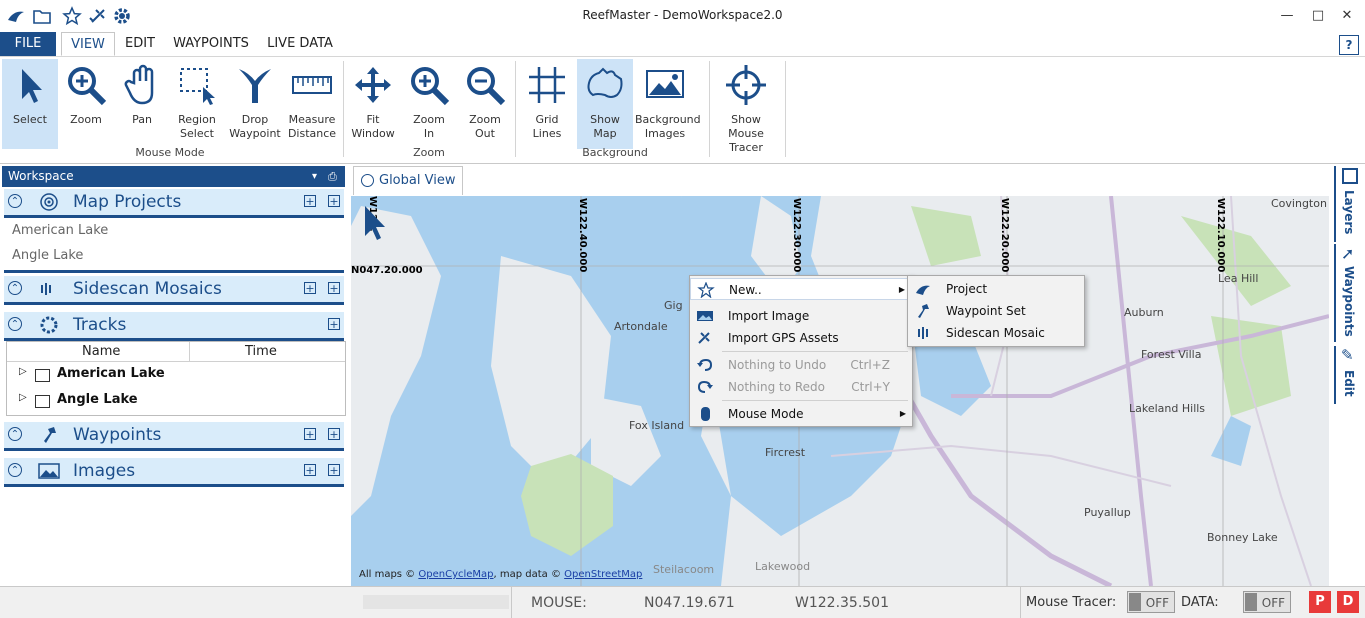 This screenshot has width=1365, height=618. What do you see at coordinates (801, 414) in the screenshot?
I see `menu-item-mouse-mode: Mouse Mode ▶` at bounding box center [801, 414].